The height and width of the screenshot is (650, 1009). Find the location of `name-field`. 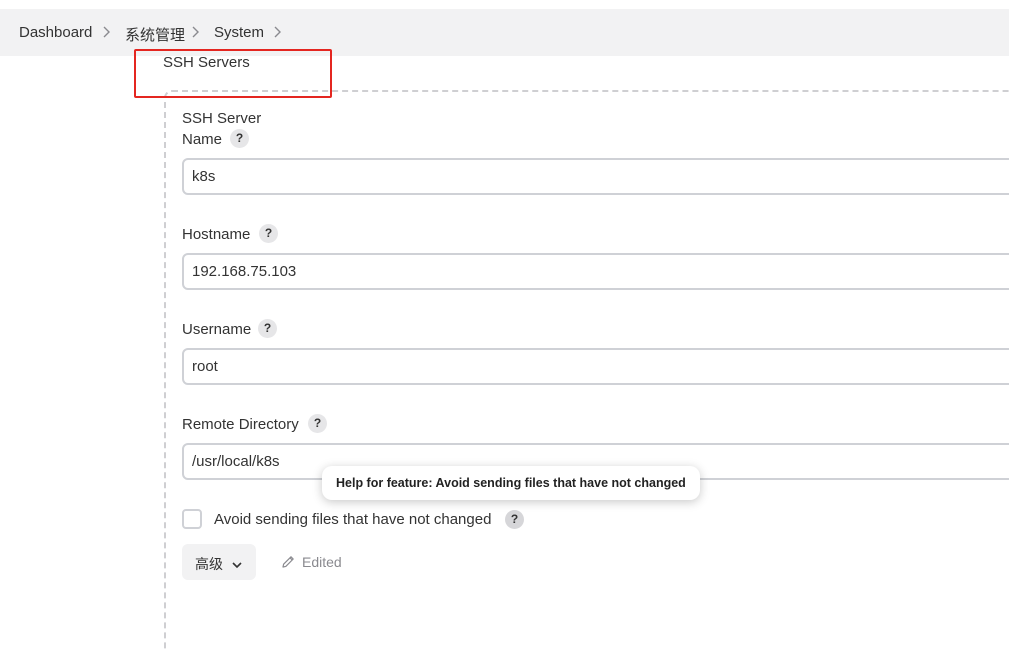

name-field is located at coordinates (595, 176).